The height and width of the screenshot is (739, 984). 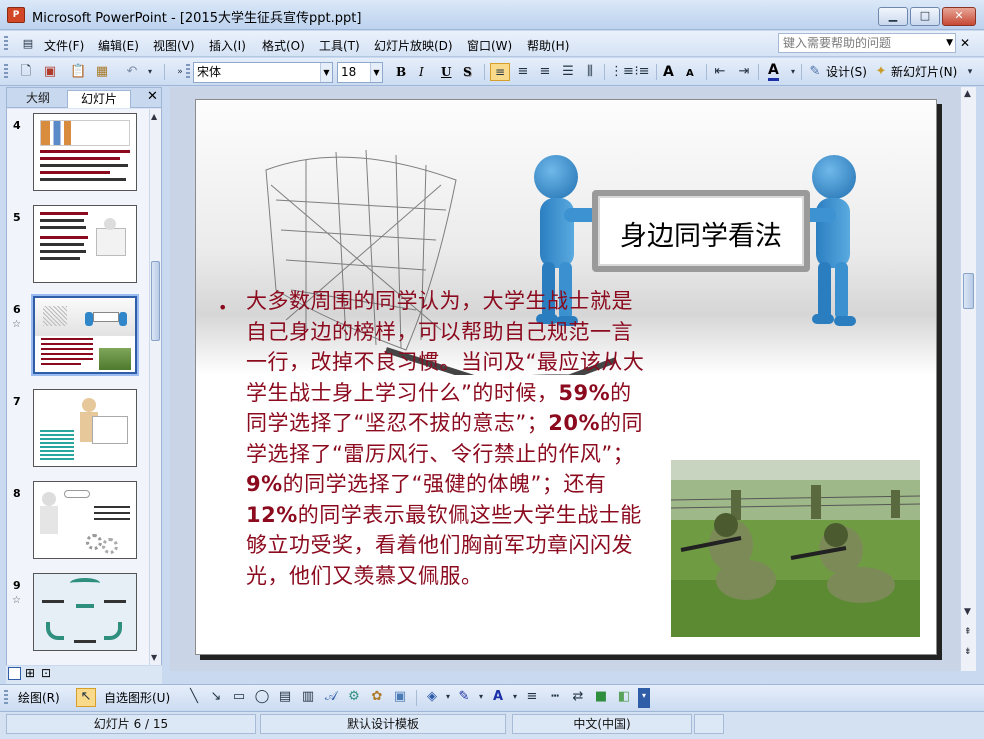 What do you see at coordinates (578, 697) in the screenshot?
I see `arrow-style-icon: ⇄` at bounding box center [578, 697].